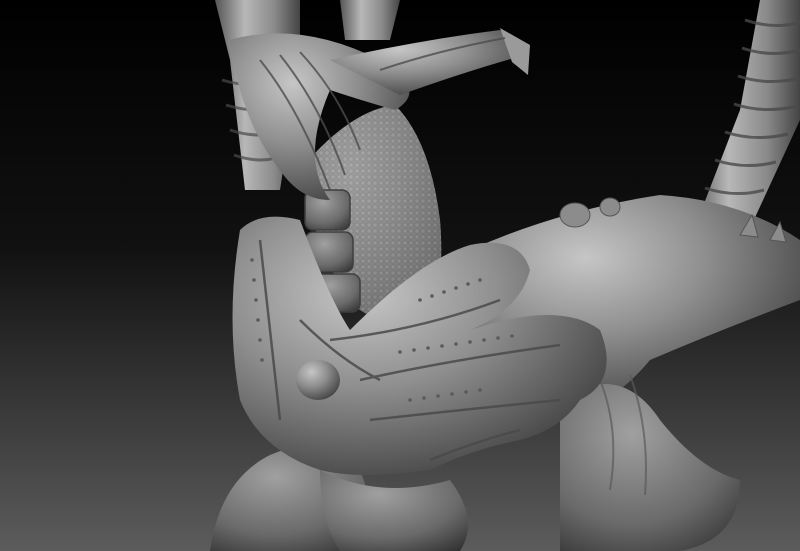 The height and width of the screenshot is (551, 800). What do you see at coordinates (318, 380) in the screenshot?
I see `knuckle-ball` at bounding box center [318, 380].